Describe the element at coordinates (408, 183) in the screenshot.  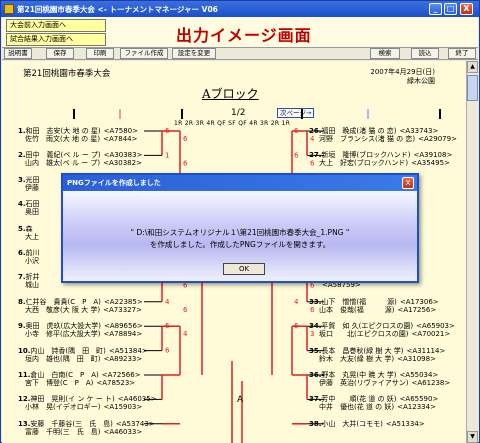
I see `dialog-close-button: X` at that location.